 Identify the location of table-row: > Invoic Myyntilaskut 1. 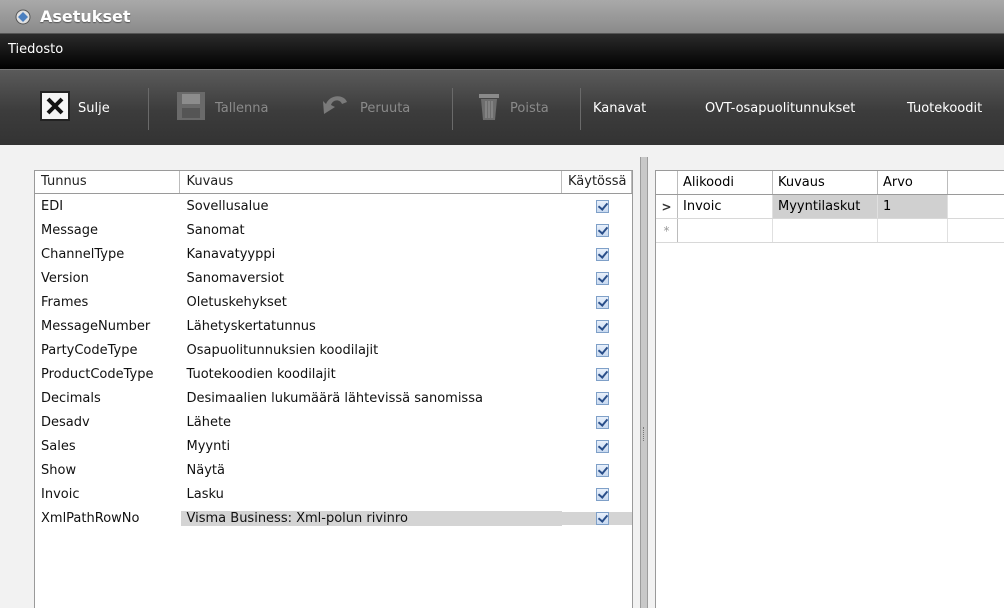
(830, 207).